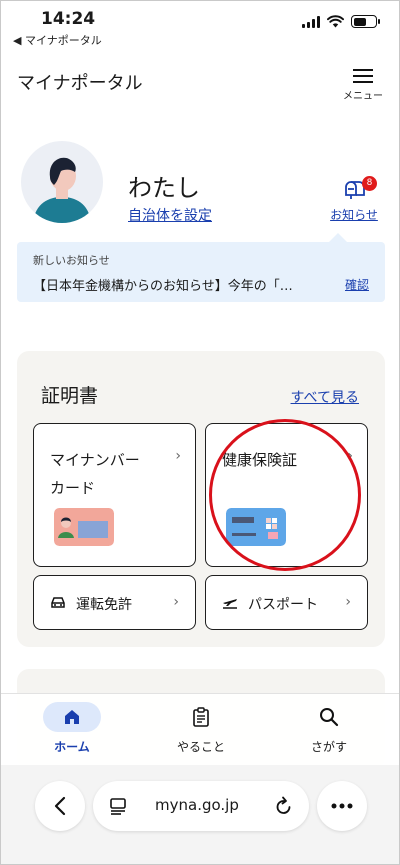  I want to click on address-bar: myna.go.jp, so click(201, 806).